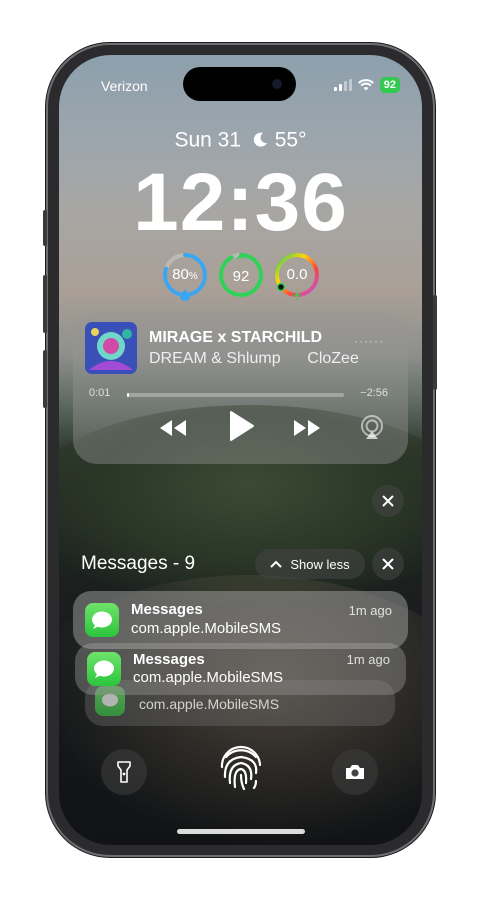  I want to click on elapsed-time: 0:01, so click(100, 393).